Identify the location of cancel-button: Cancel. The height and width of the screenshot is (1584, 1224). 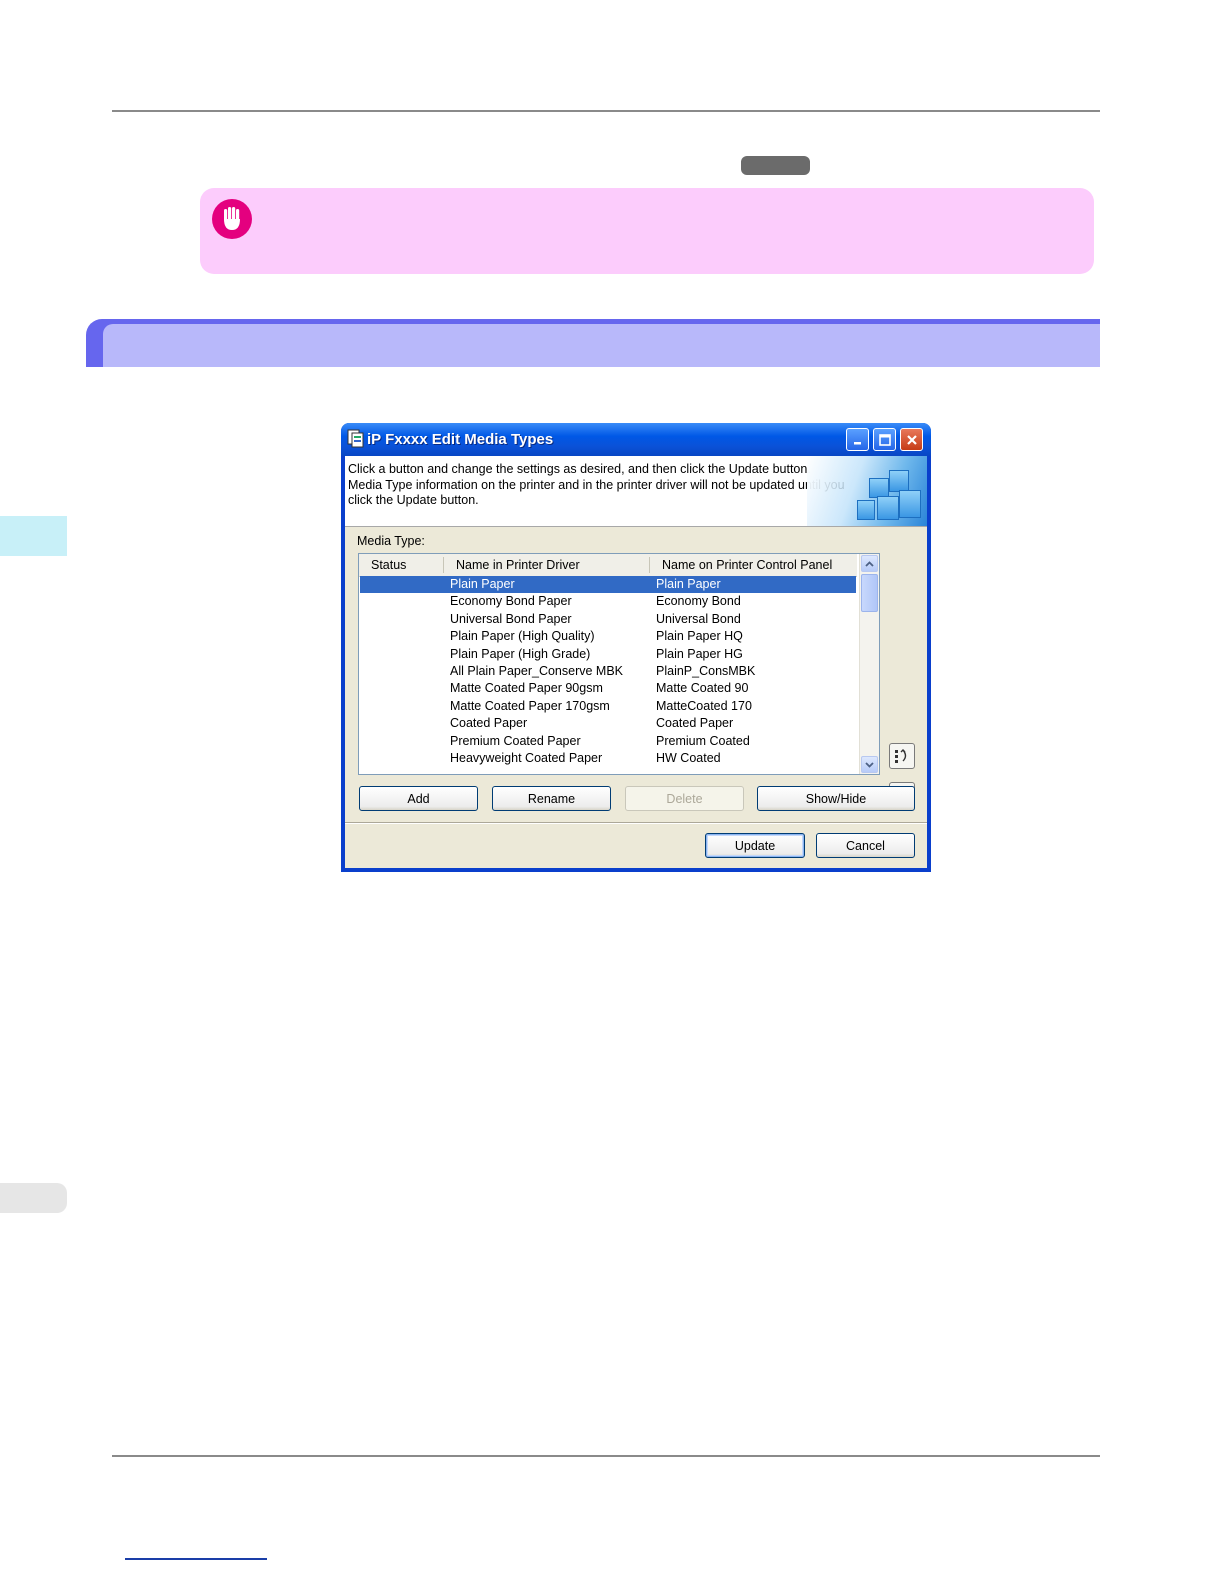
(865, 845).